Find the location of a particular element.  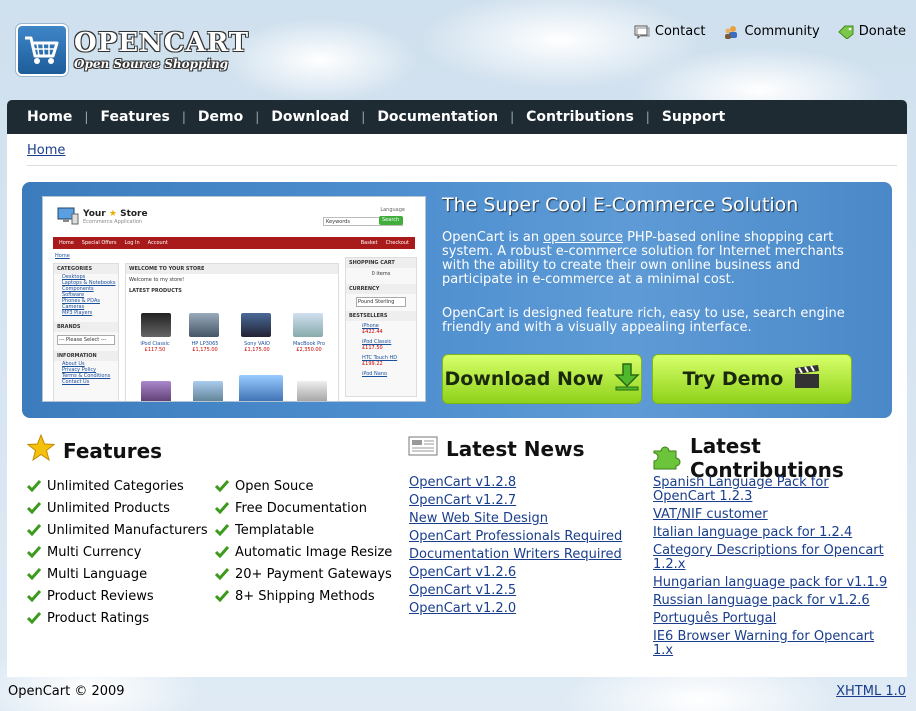

contribution-link: Hungarian language pack for v1.1.9 is located at coordinates (773, 583).